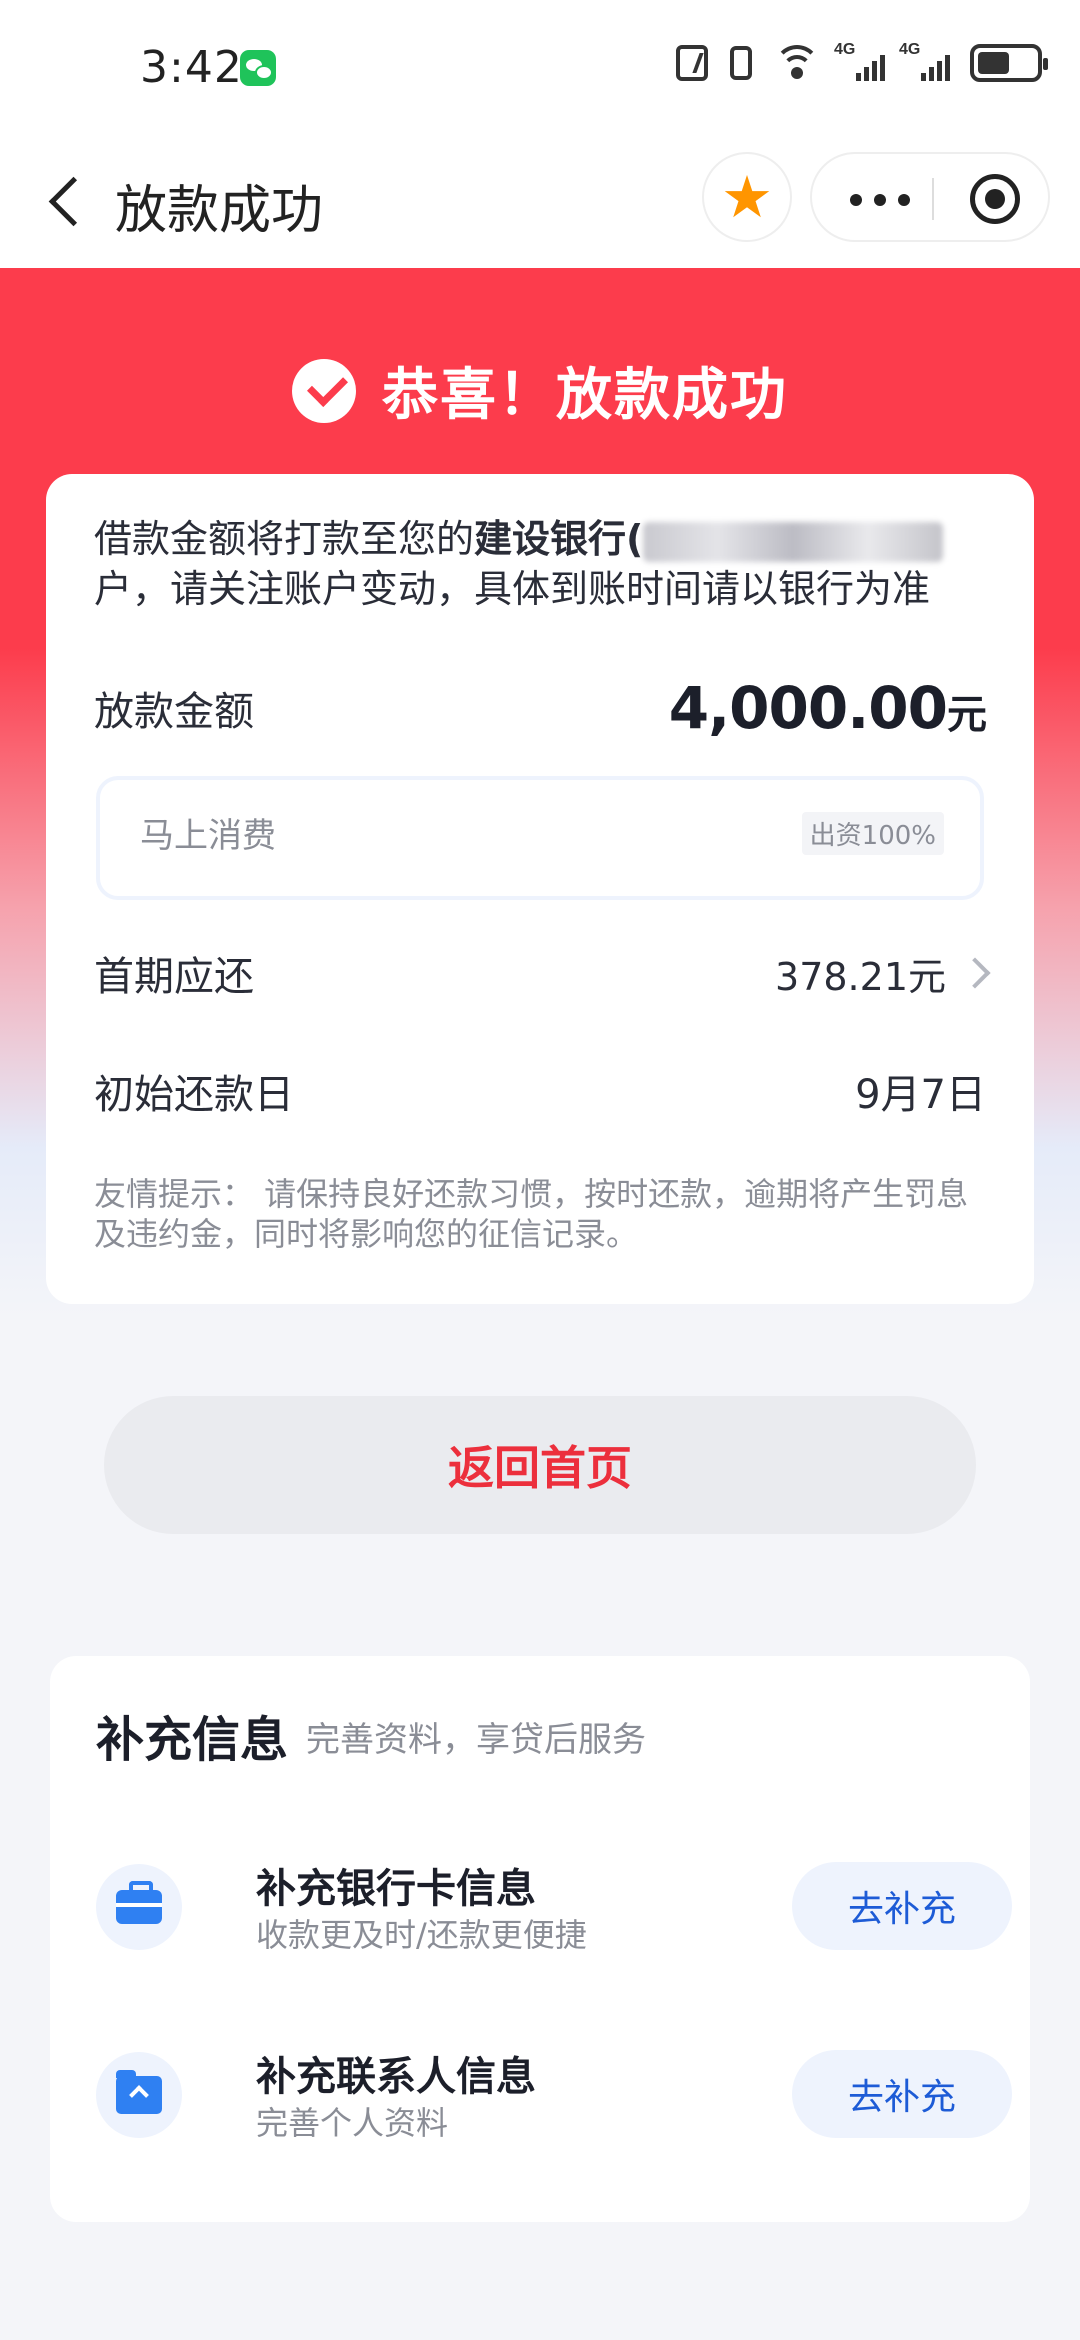 This screenshot has width=1080, height=2340. What do you see at coordinates (352, 2123) in the screenshot?
I see `item-description: 完善个人资料` at bounding box center [352, 2123].